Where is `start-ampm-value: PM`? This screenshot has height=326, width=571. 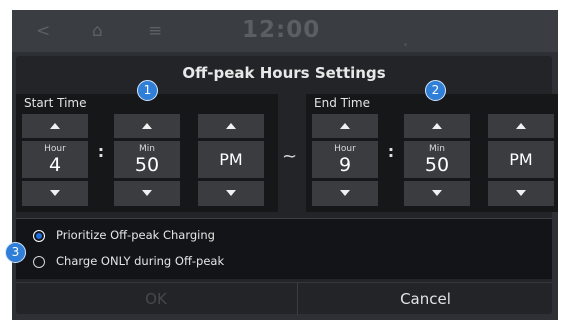
start-ampm-value: PM is located at coordinates (231, 159).